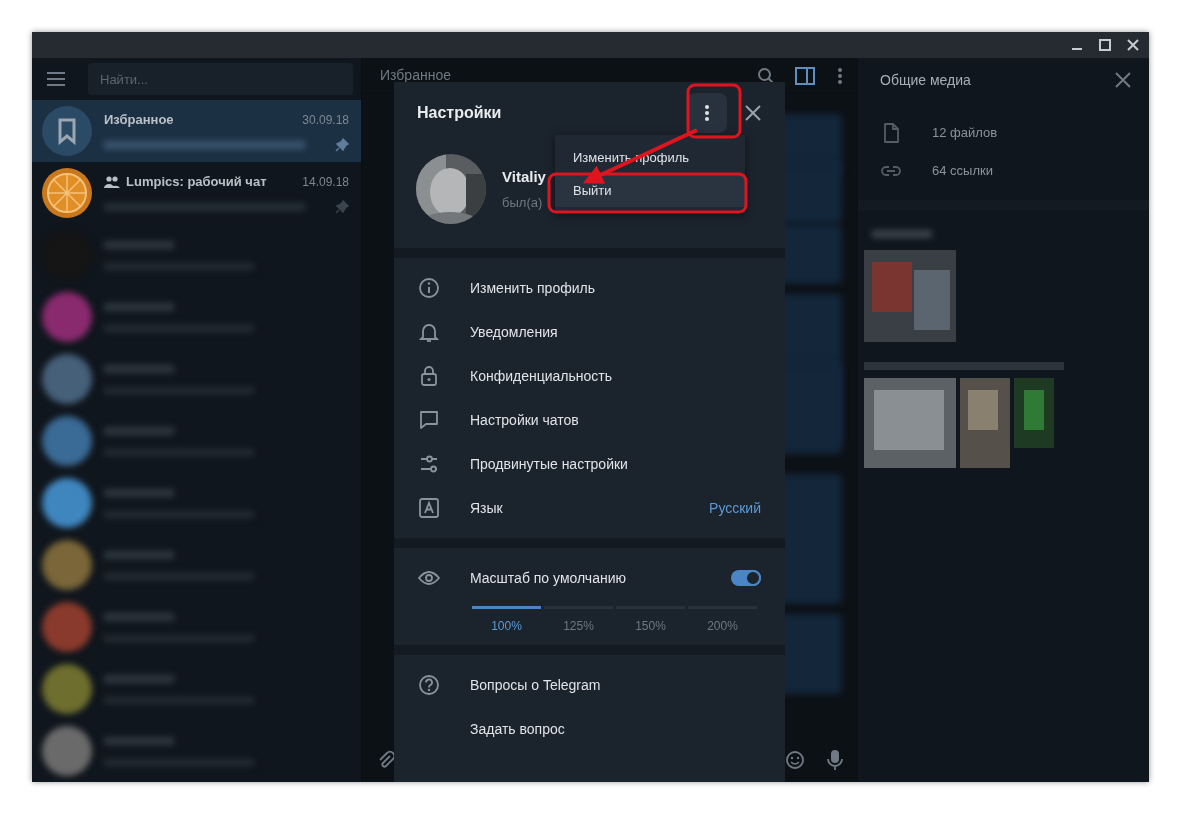 The image size is (1181, 814). Describe the element at coordinates (487, 508) in the screenshot. I see `settings-label: Язык` at that location.